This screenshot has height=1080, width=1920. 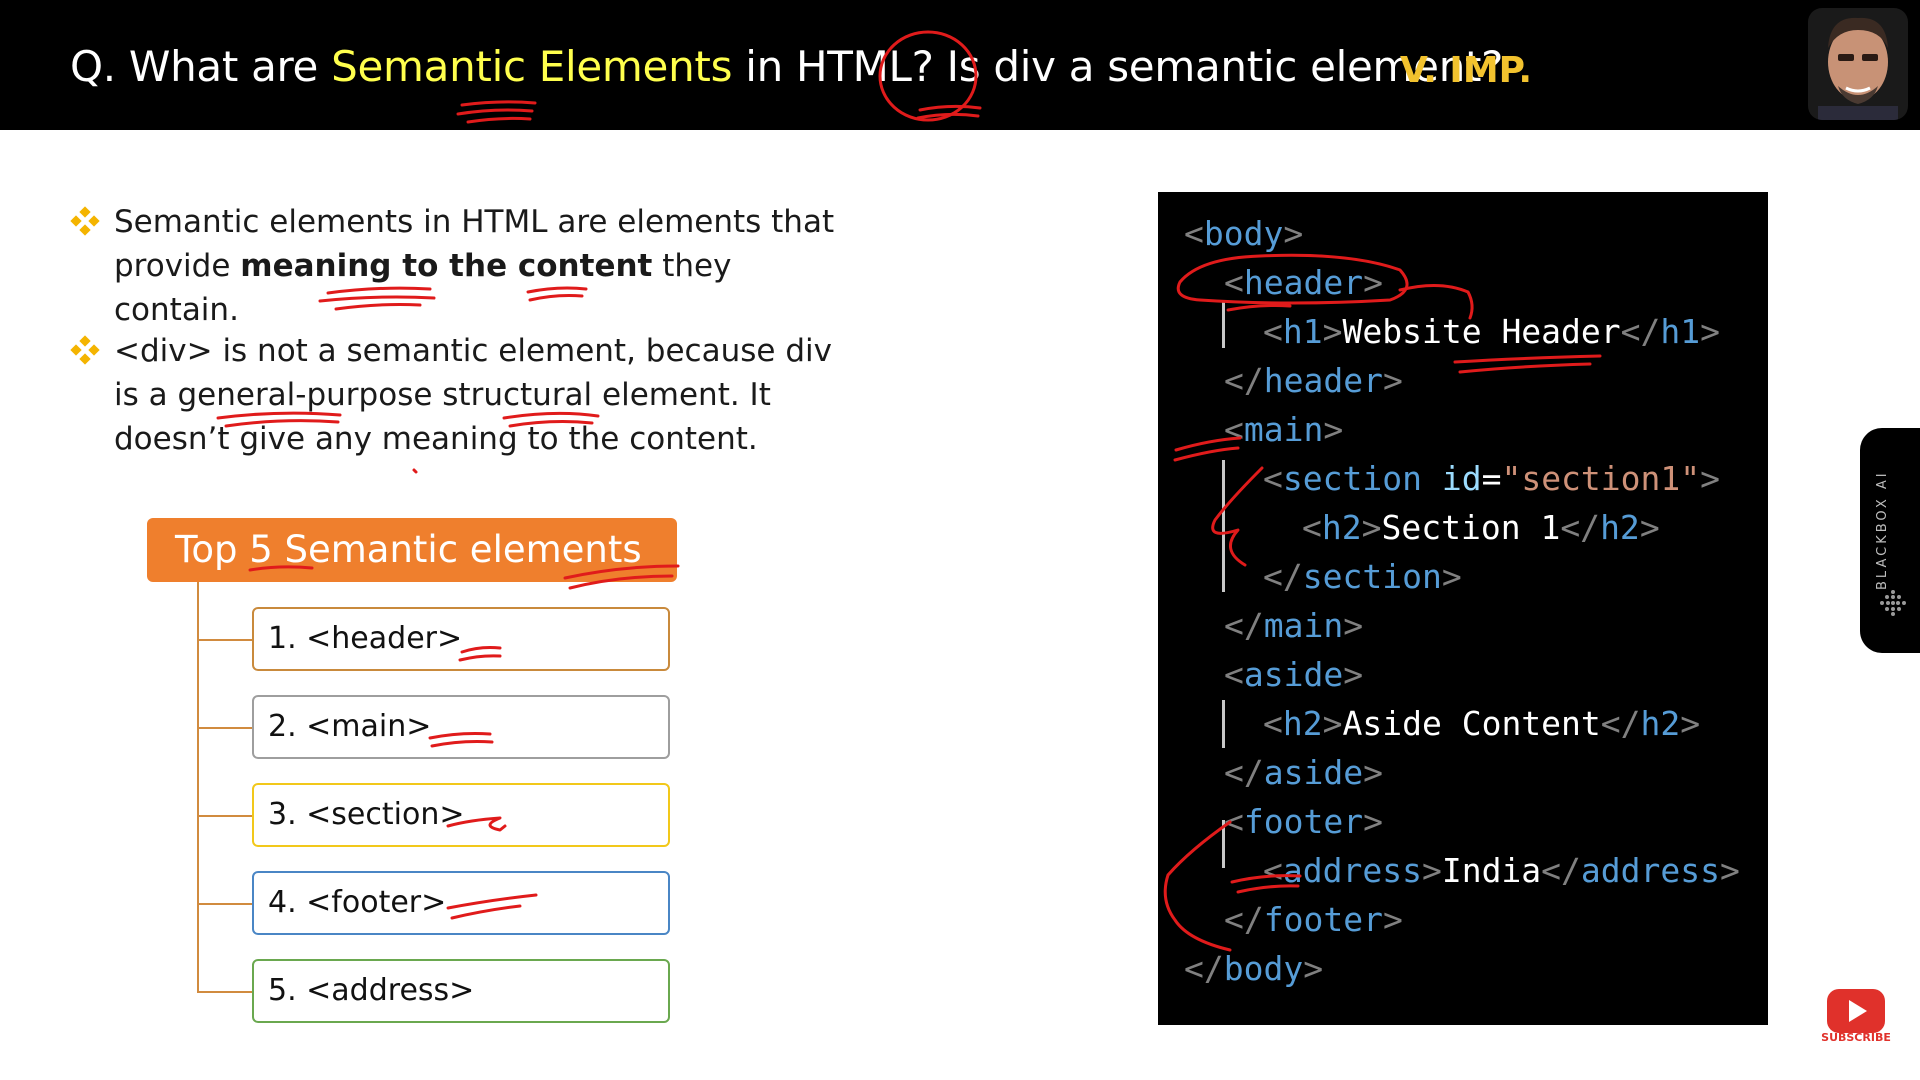 I want to click on code-text: Section 1, so click(x=1471, y=527).